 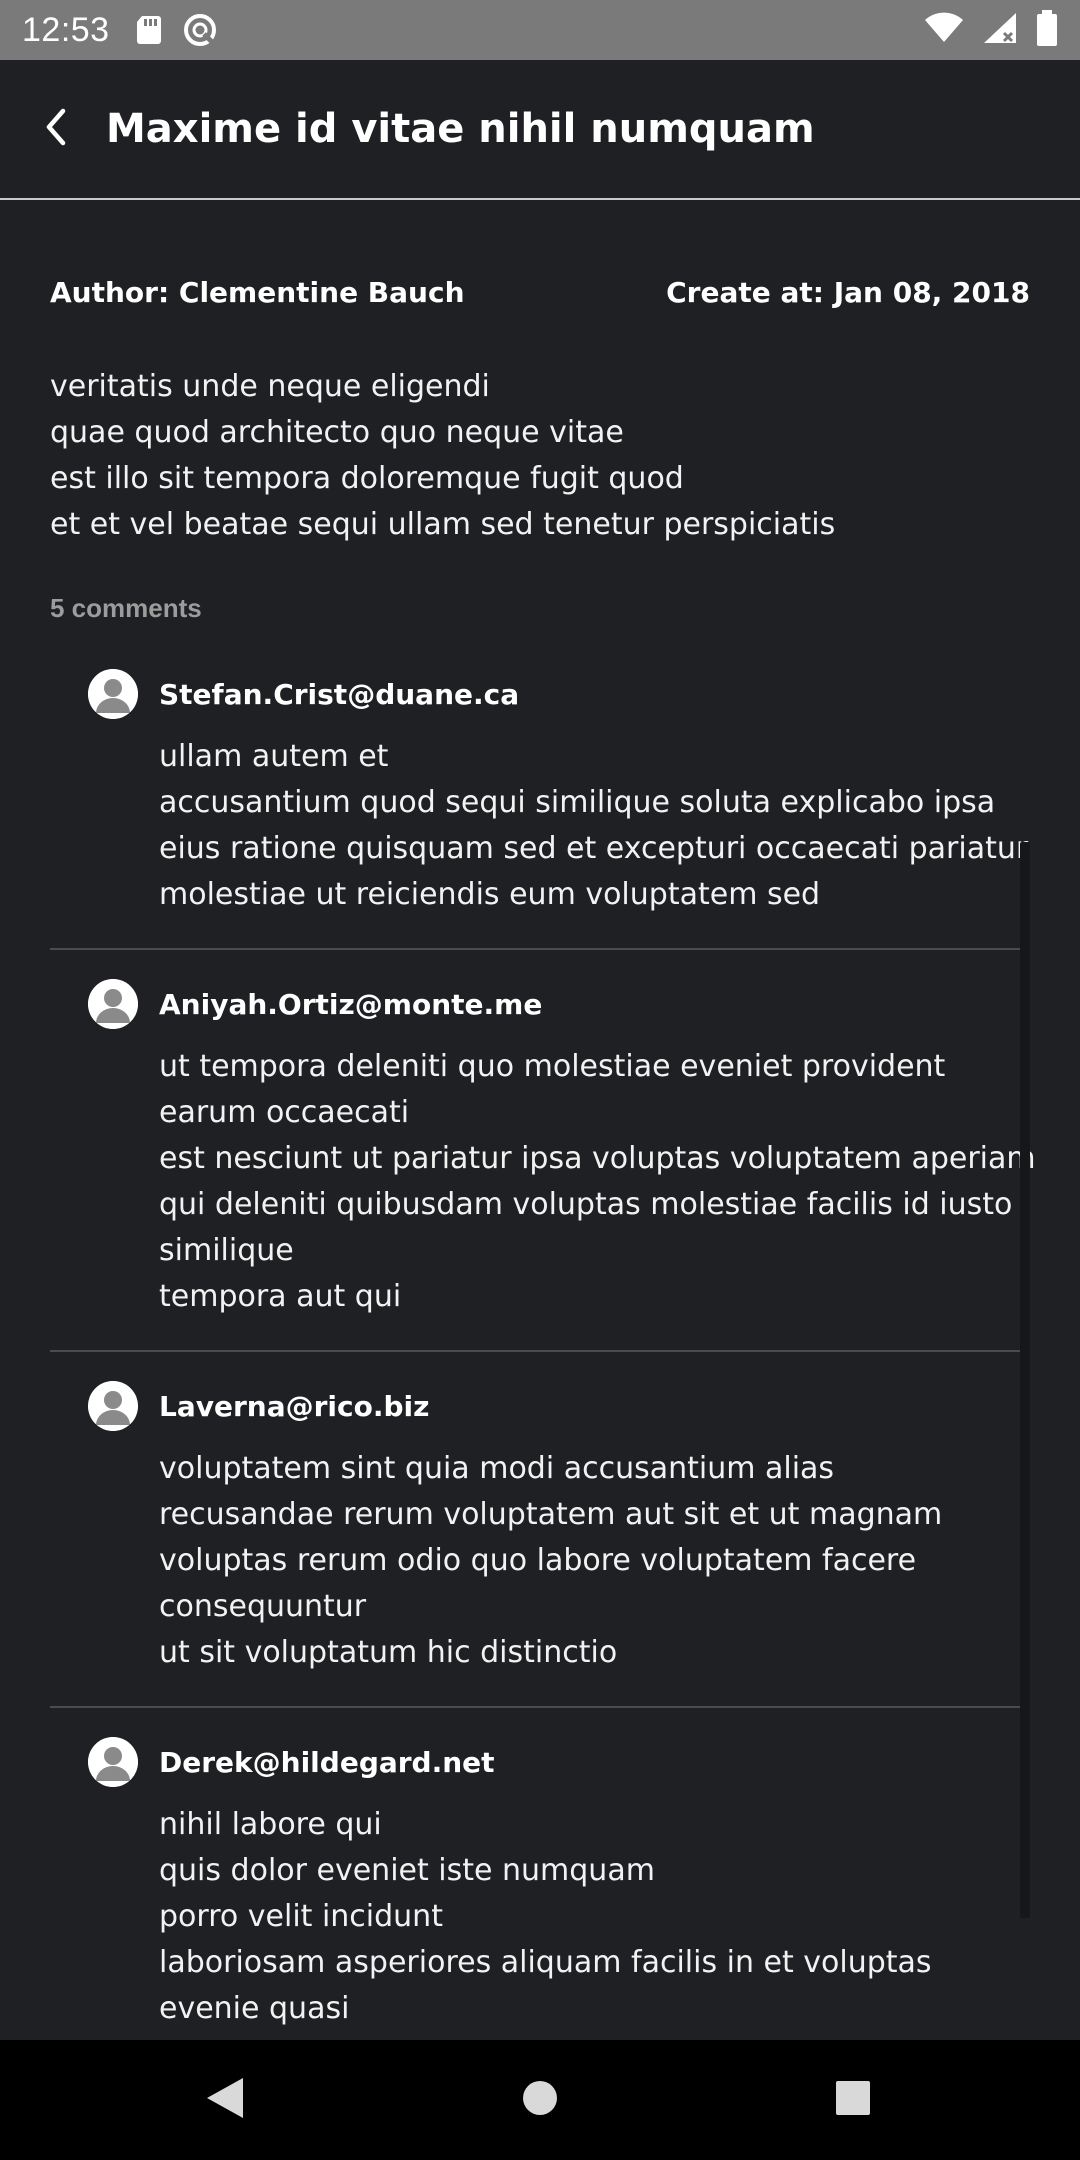 I want to click on comment-author: Derek@hildegard.net, so click(x=327, y=1762).